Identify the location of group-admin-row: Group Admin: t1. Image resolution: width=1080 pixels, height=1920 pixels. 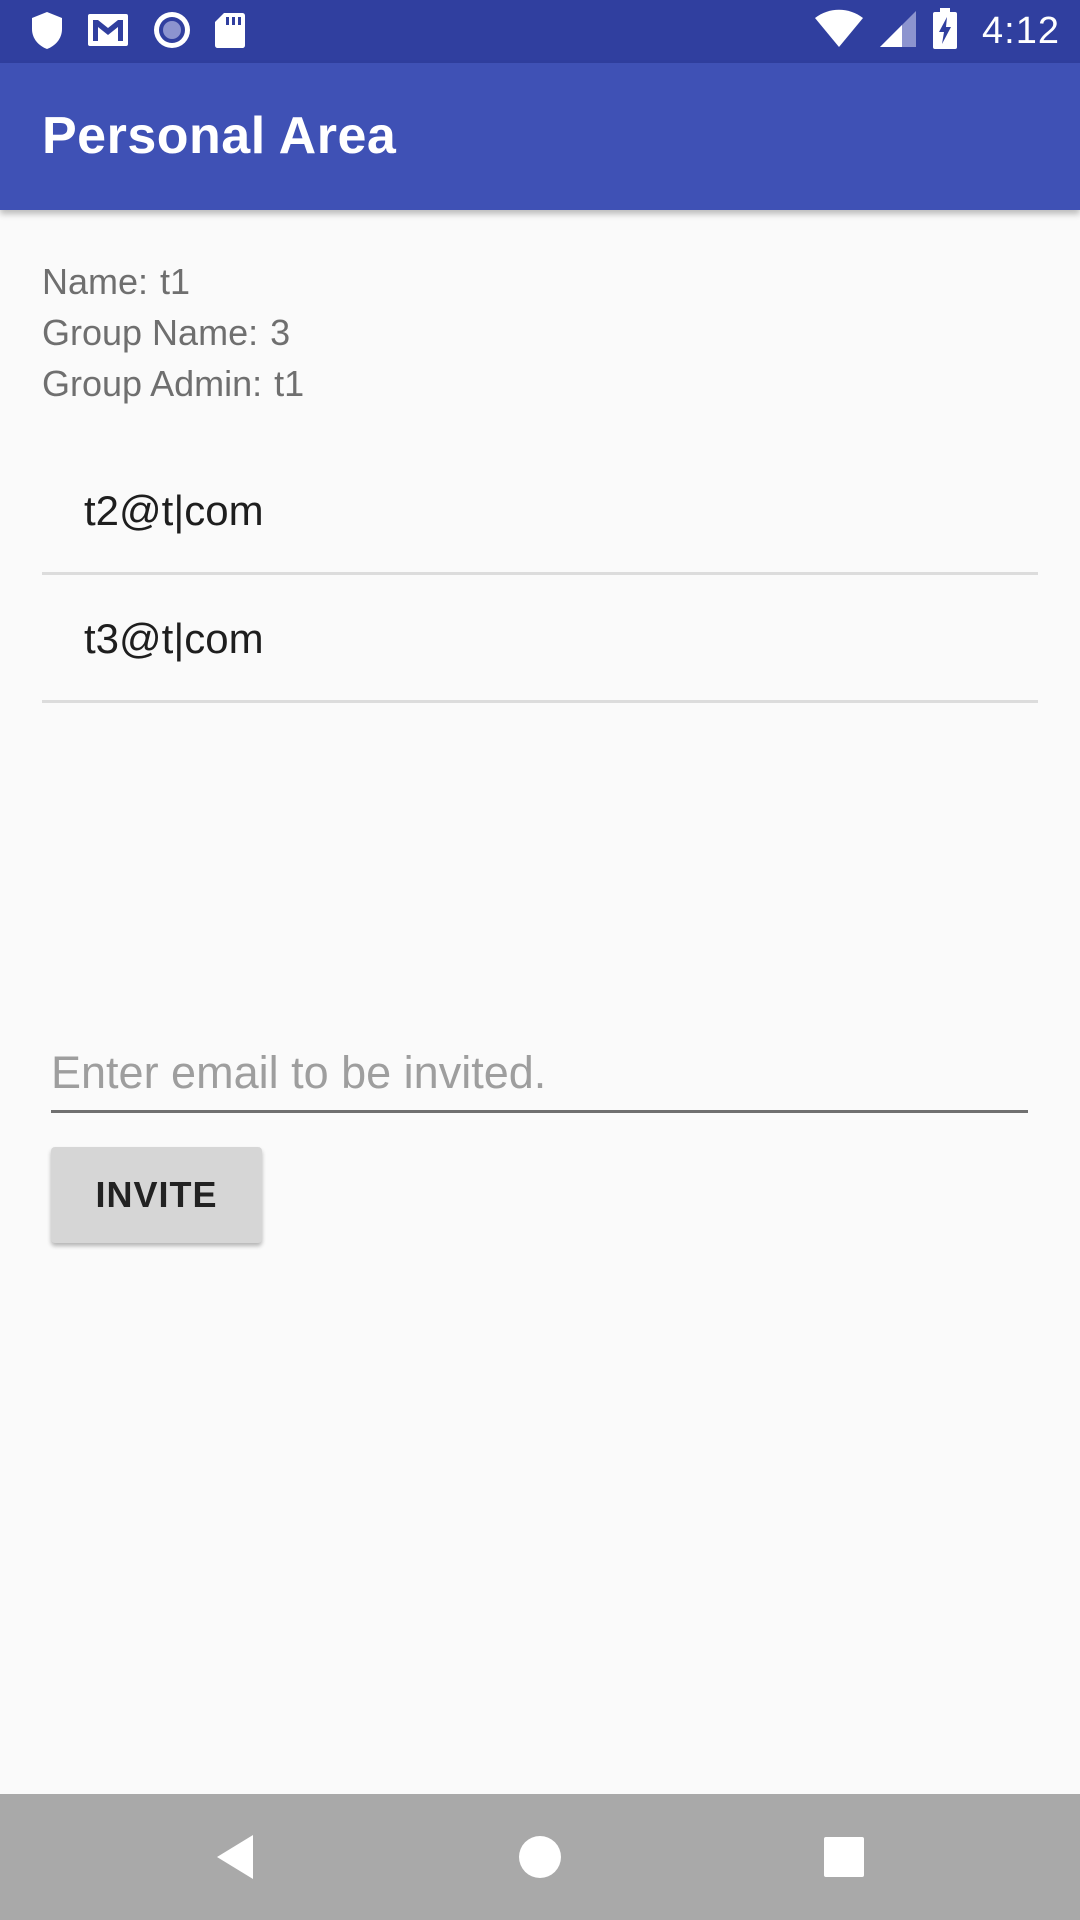
(173, 383).